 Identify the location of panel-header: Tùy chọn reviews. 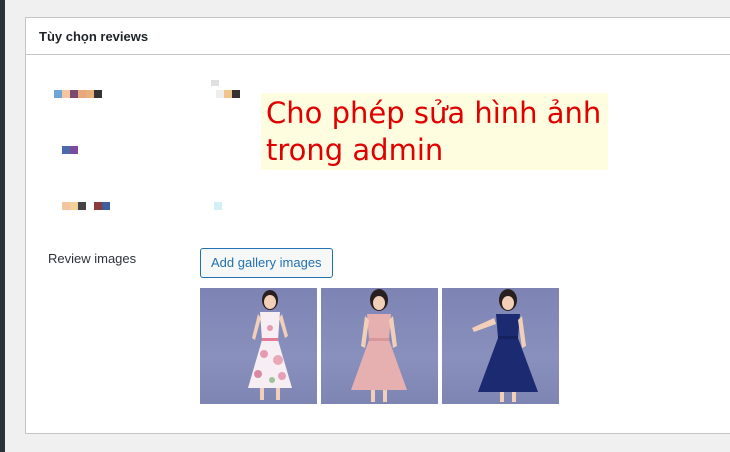
(378, 36).